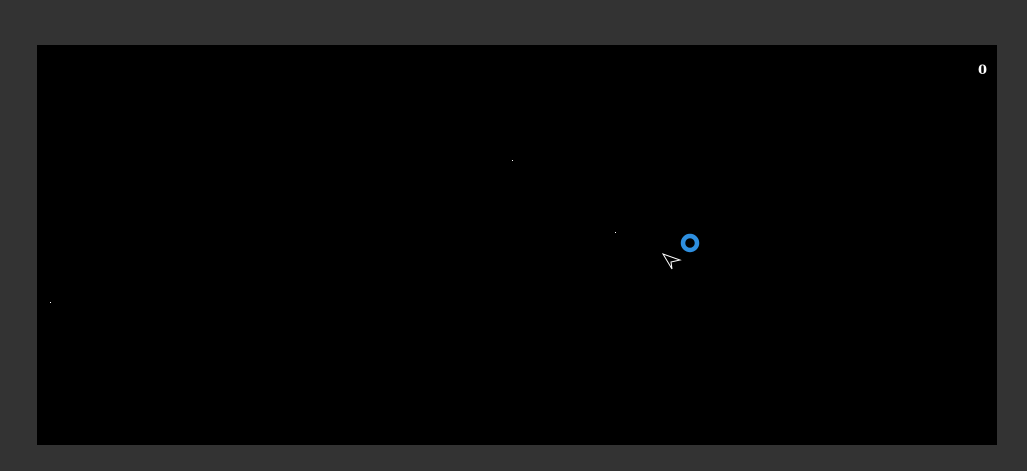 This screenshot has width=1027, height=471. What do you see at coordinates (982, 70) in the screenshot?
I see `score-counter: 0` at bounding box center [982, 70].